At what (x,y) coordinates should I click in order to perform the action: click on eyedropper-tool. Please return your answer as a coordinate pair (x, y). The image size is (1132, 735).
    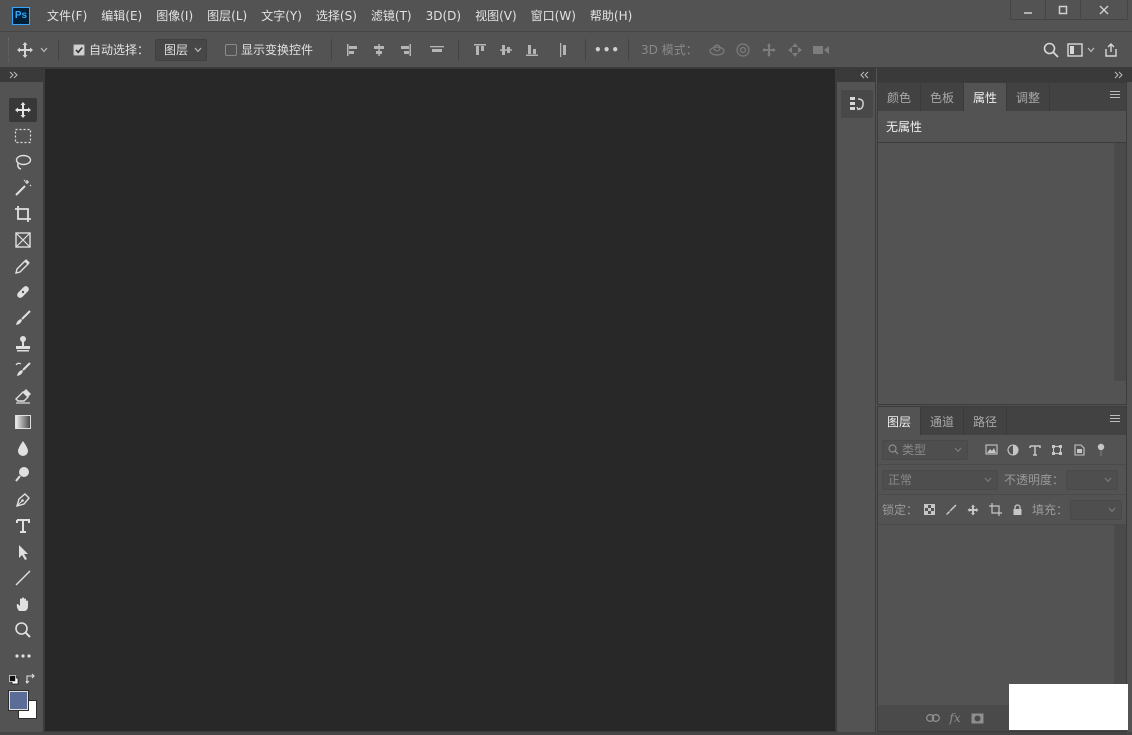
    Looking at the image, I should click on (23, 266).